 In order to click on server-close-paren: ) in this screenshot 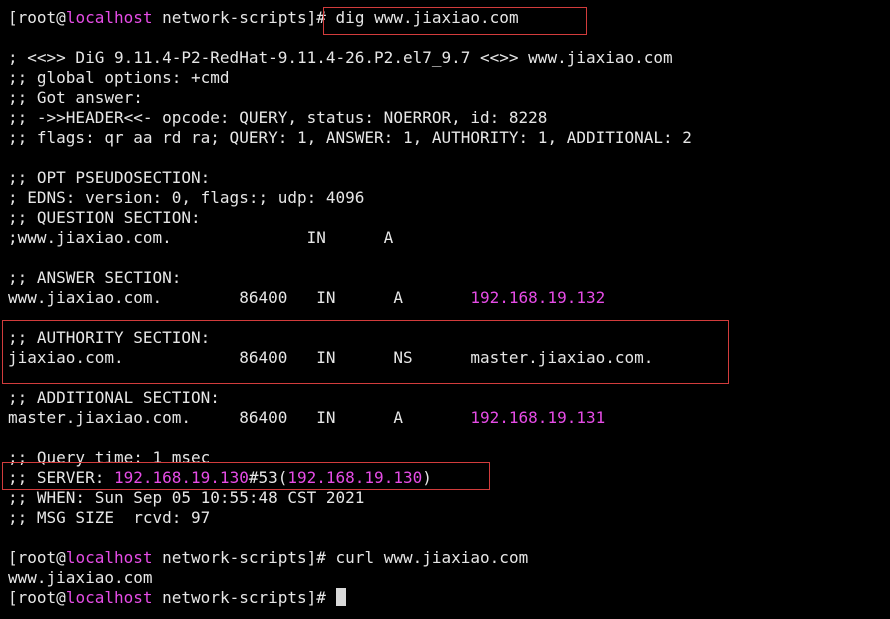, I will do `click(427, 477)`.